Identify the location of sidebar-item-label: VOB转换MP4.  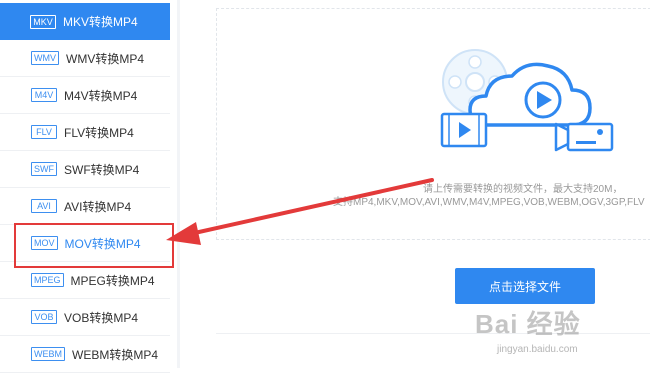
(101, 317).